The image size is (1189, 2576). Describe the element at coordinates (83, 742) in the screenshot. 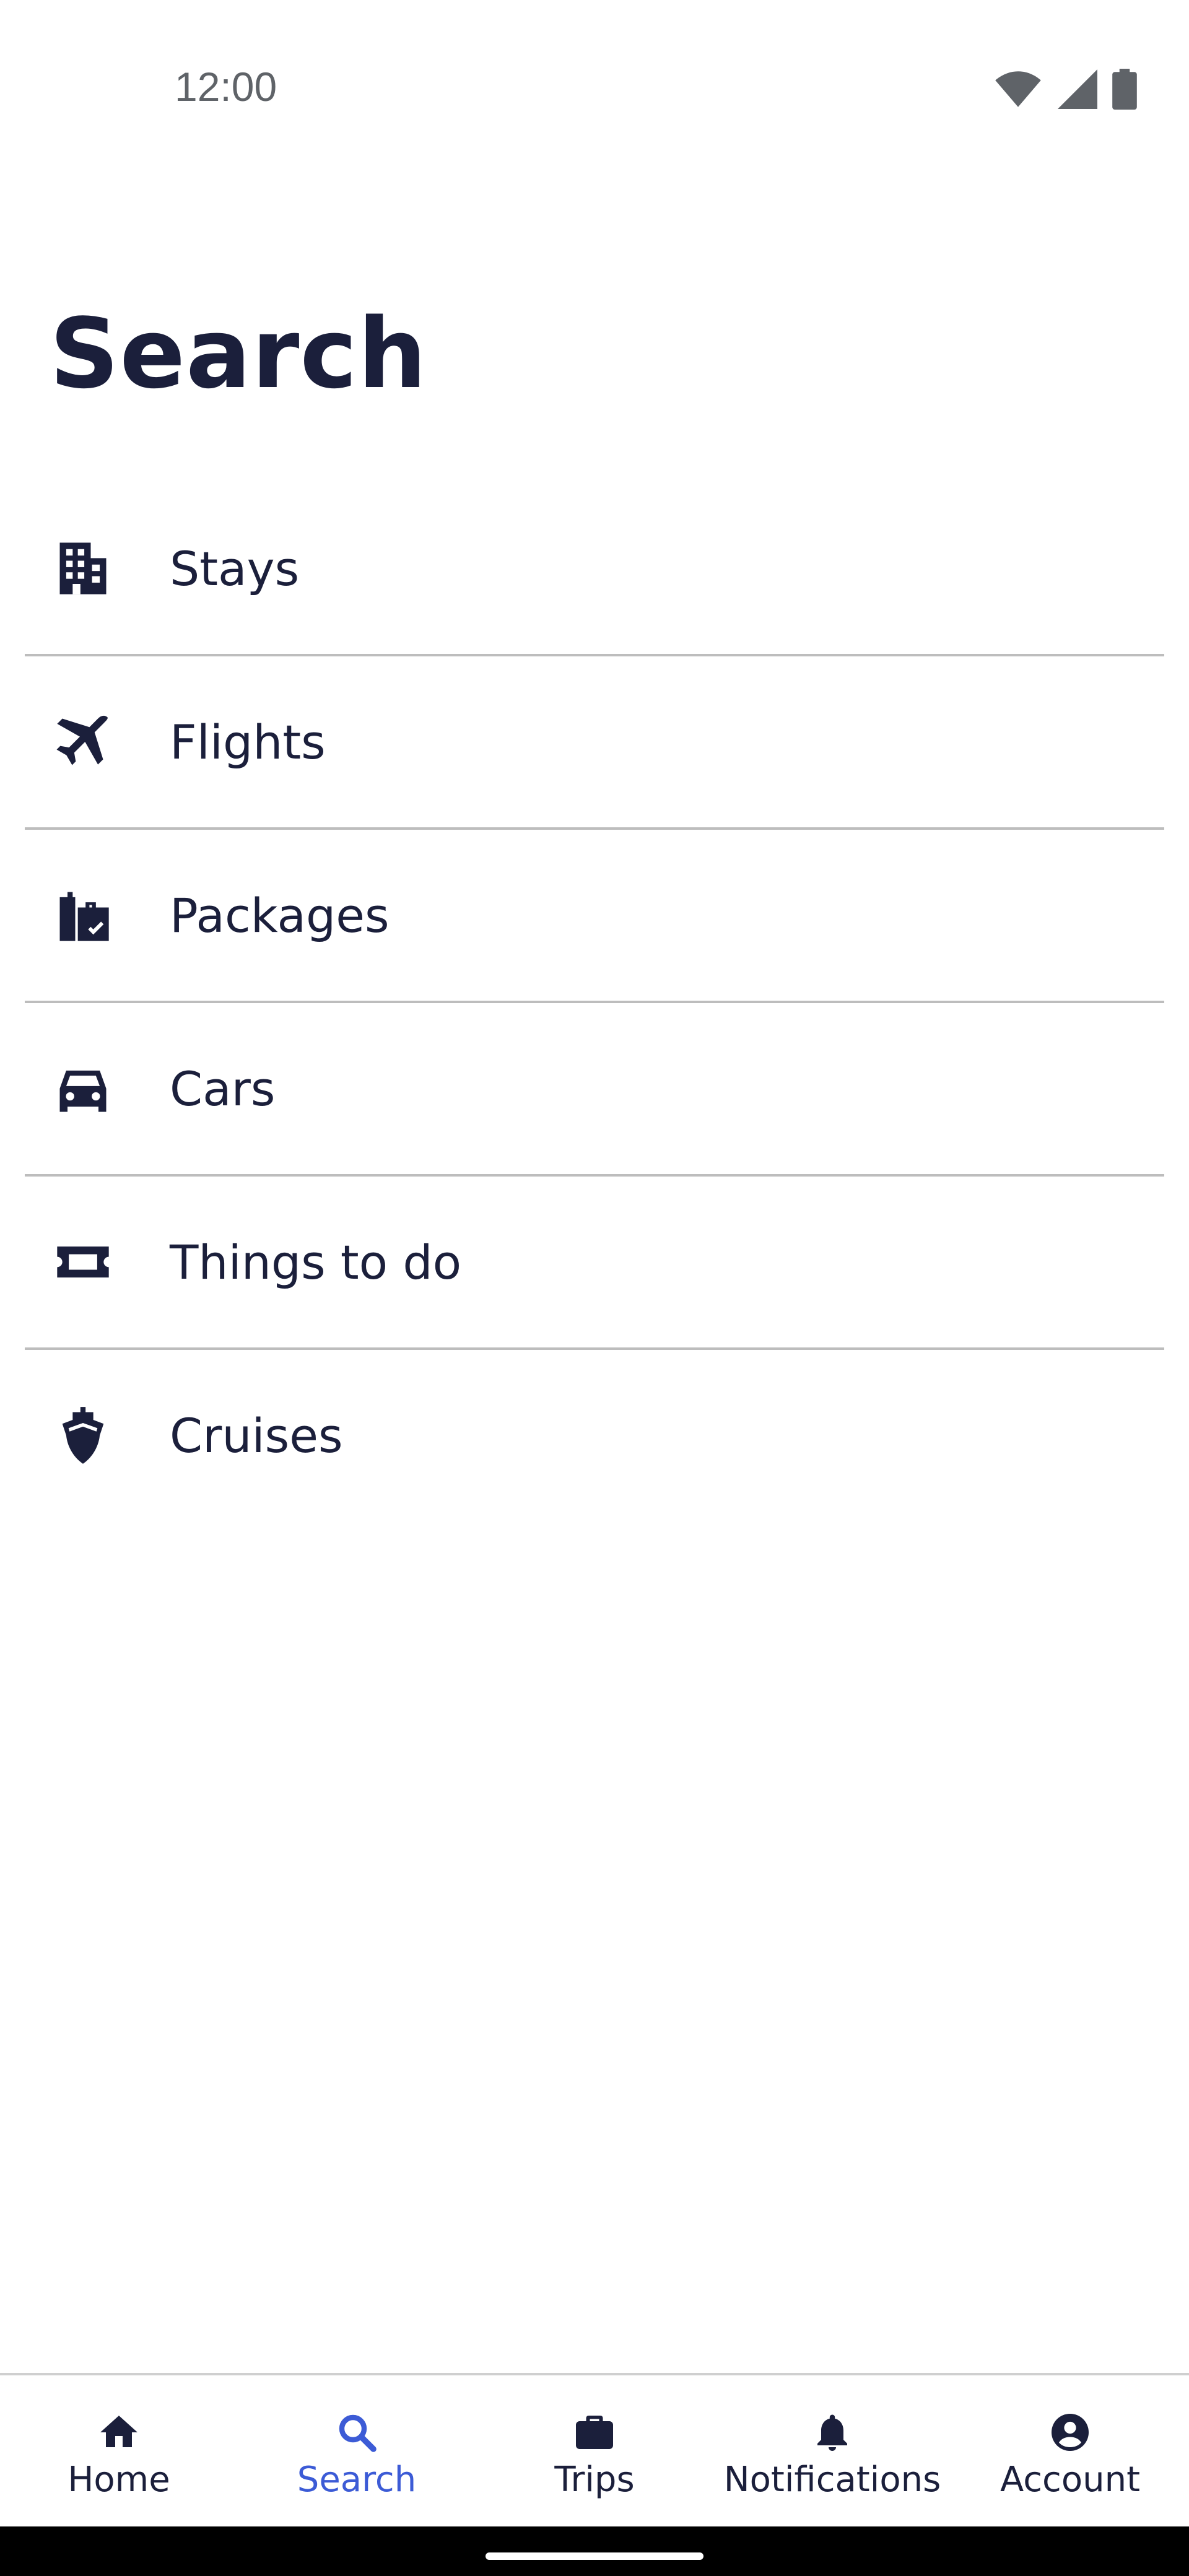

I see `airplane-icon` at that location.